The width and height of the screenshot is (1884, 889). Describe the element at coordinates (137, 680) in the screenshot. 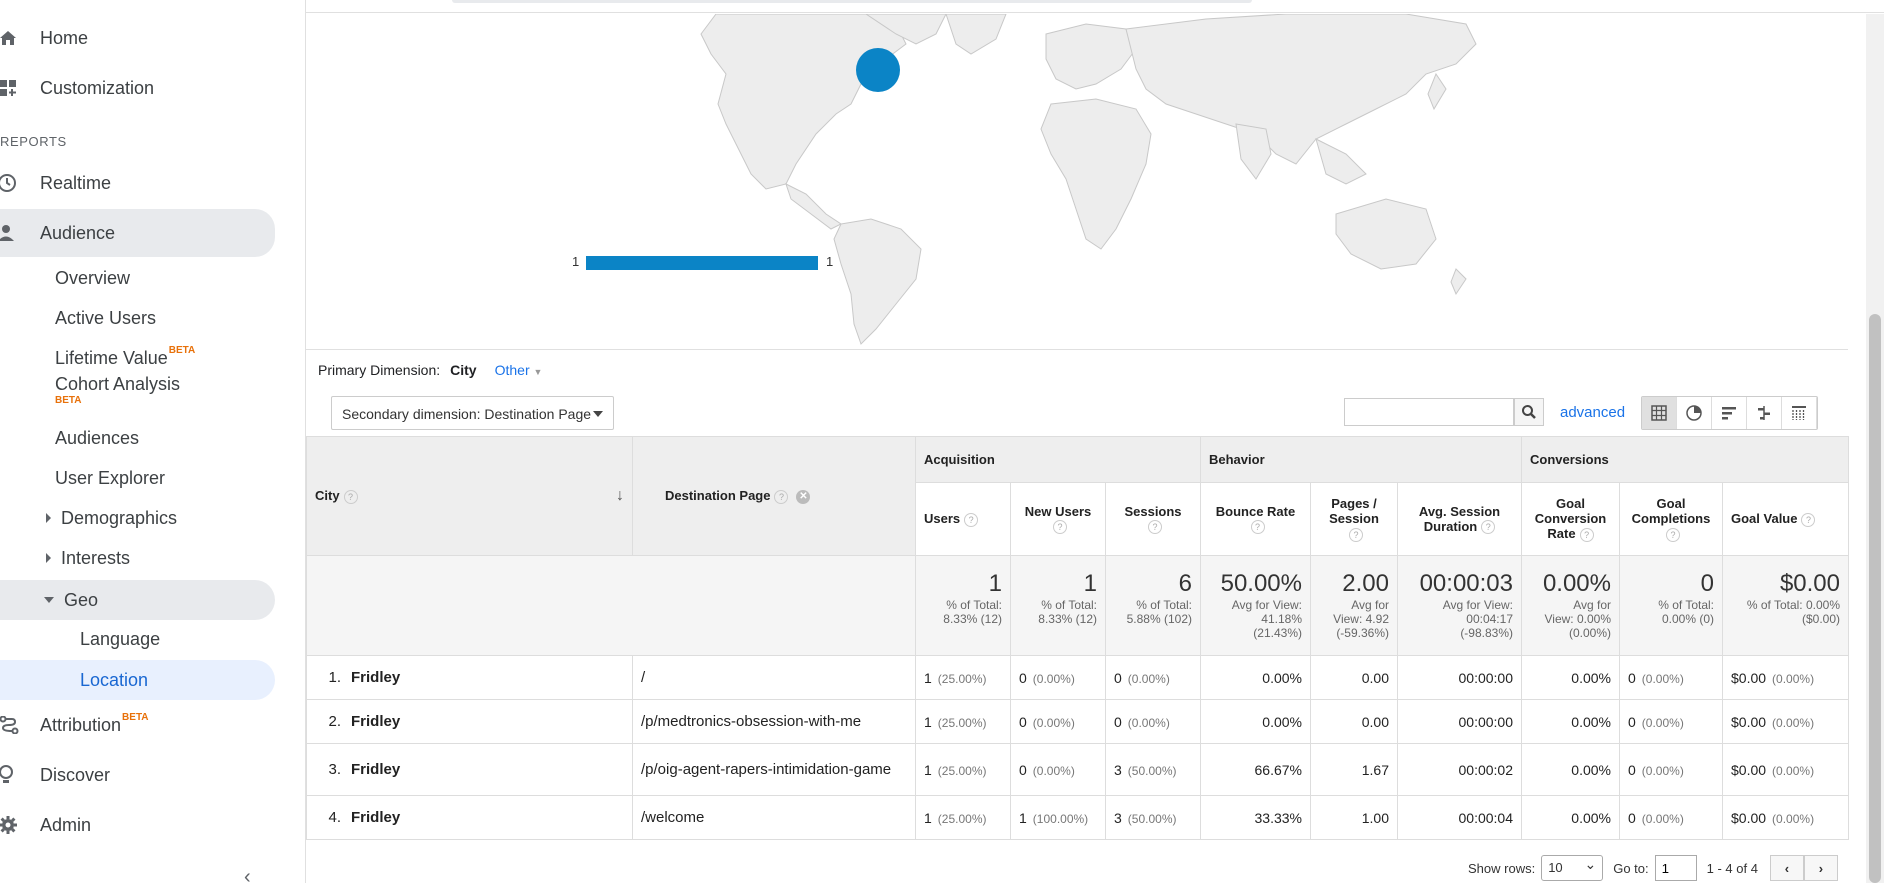

I see `nav-location: Location` at that location.